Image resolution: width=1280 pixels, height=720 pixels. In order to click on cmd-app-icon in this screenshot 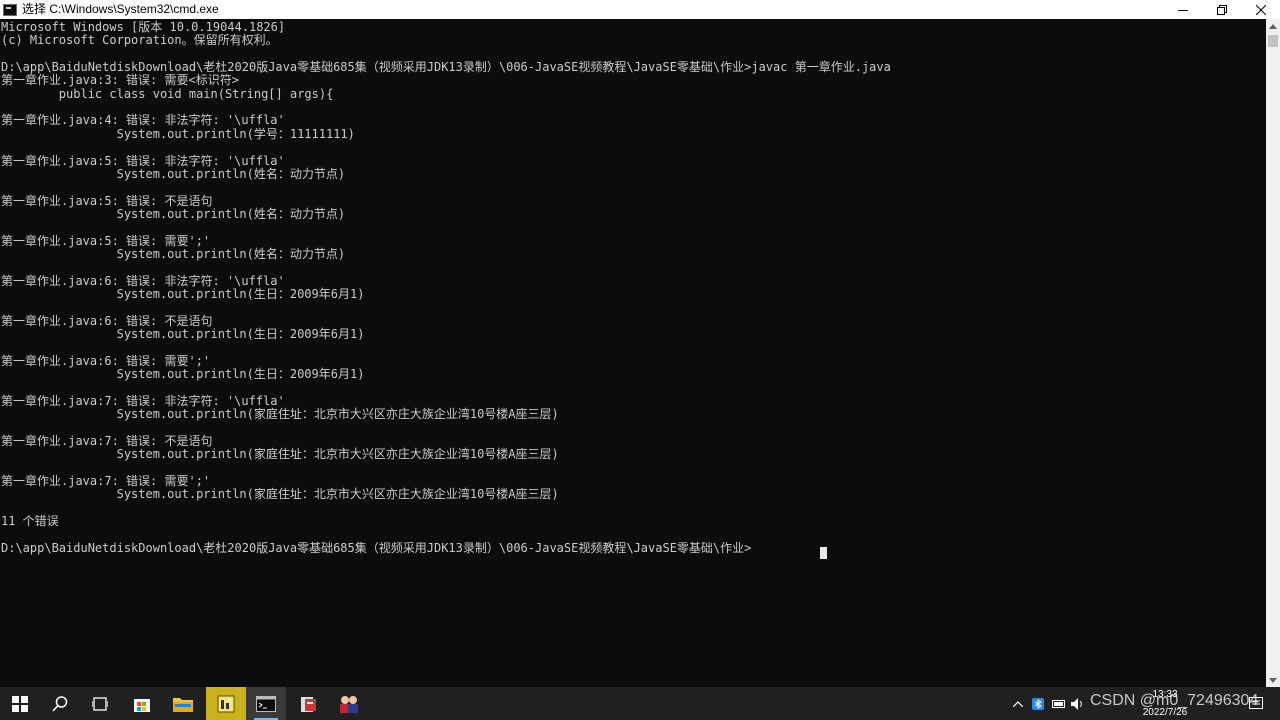, I will do `click(10, 9)`.